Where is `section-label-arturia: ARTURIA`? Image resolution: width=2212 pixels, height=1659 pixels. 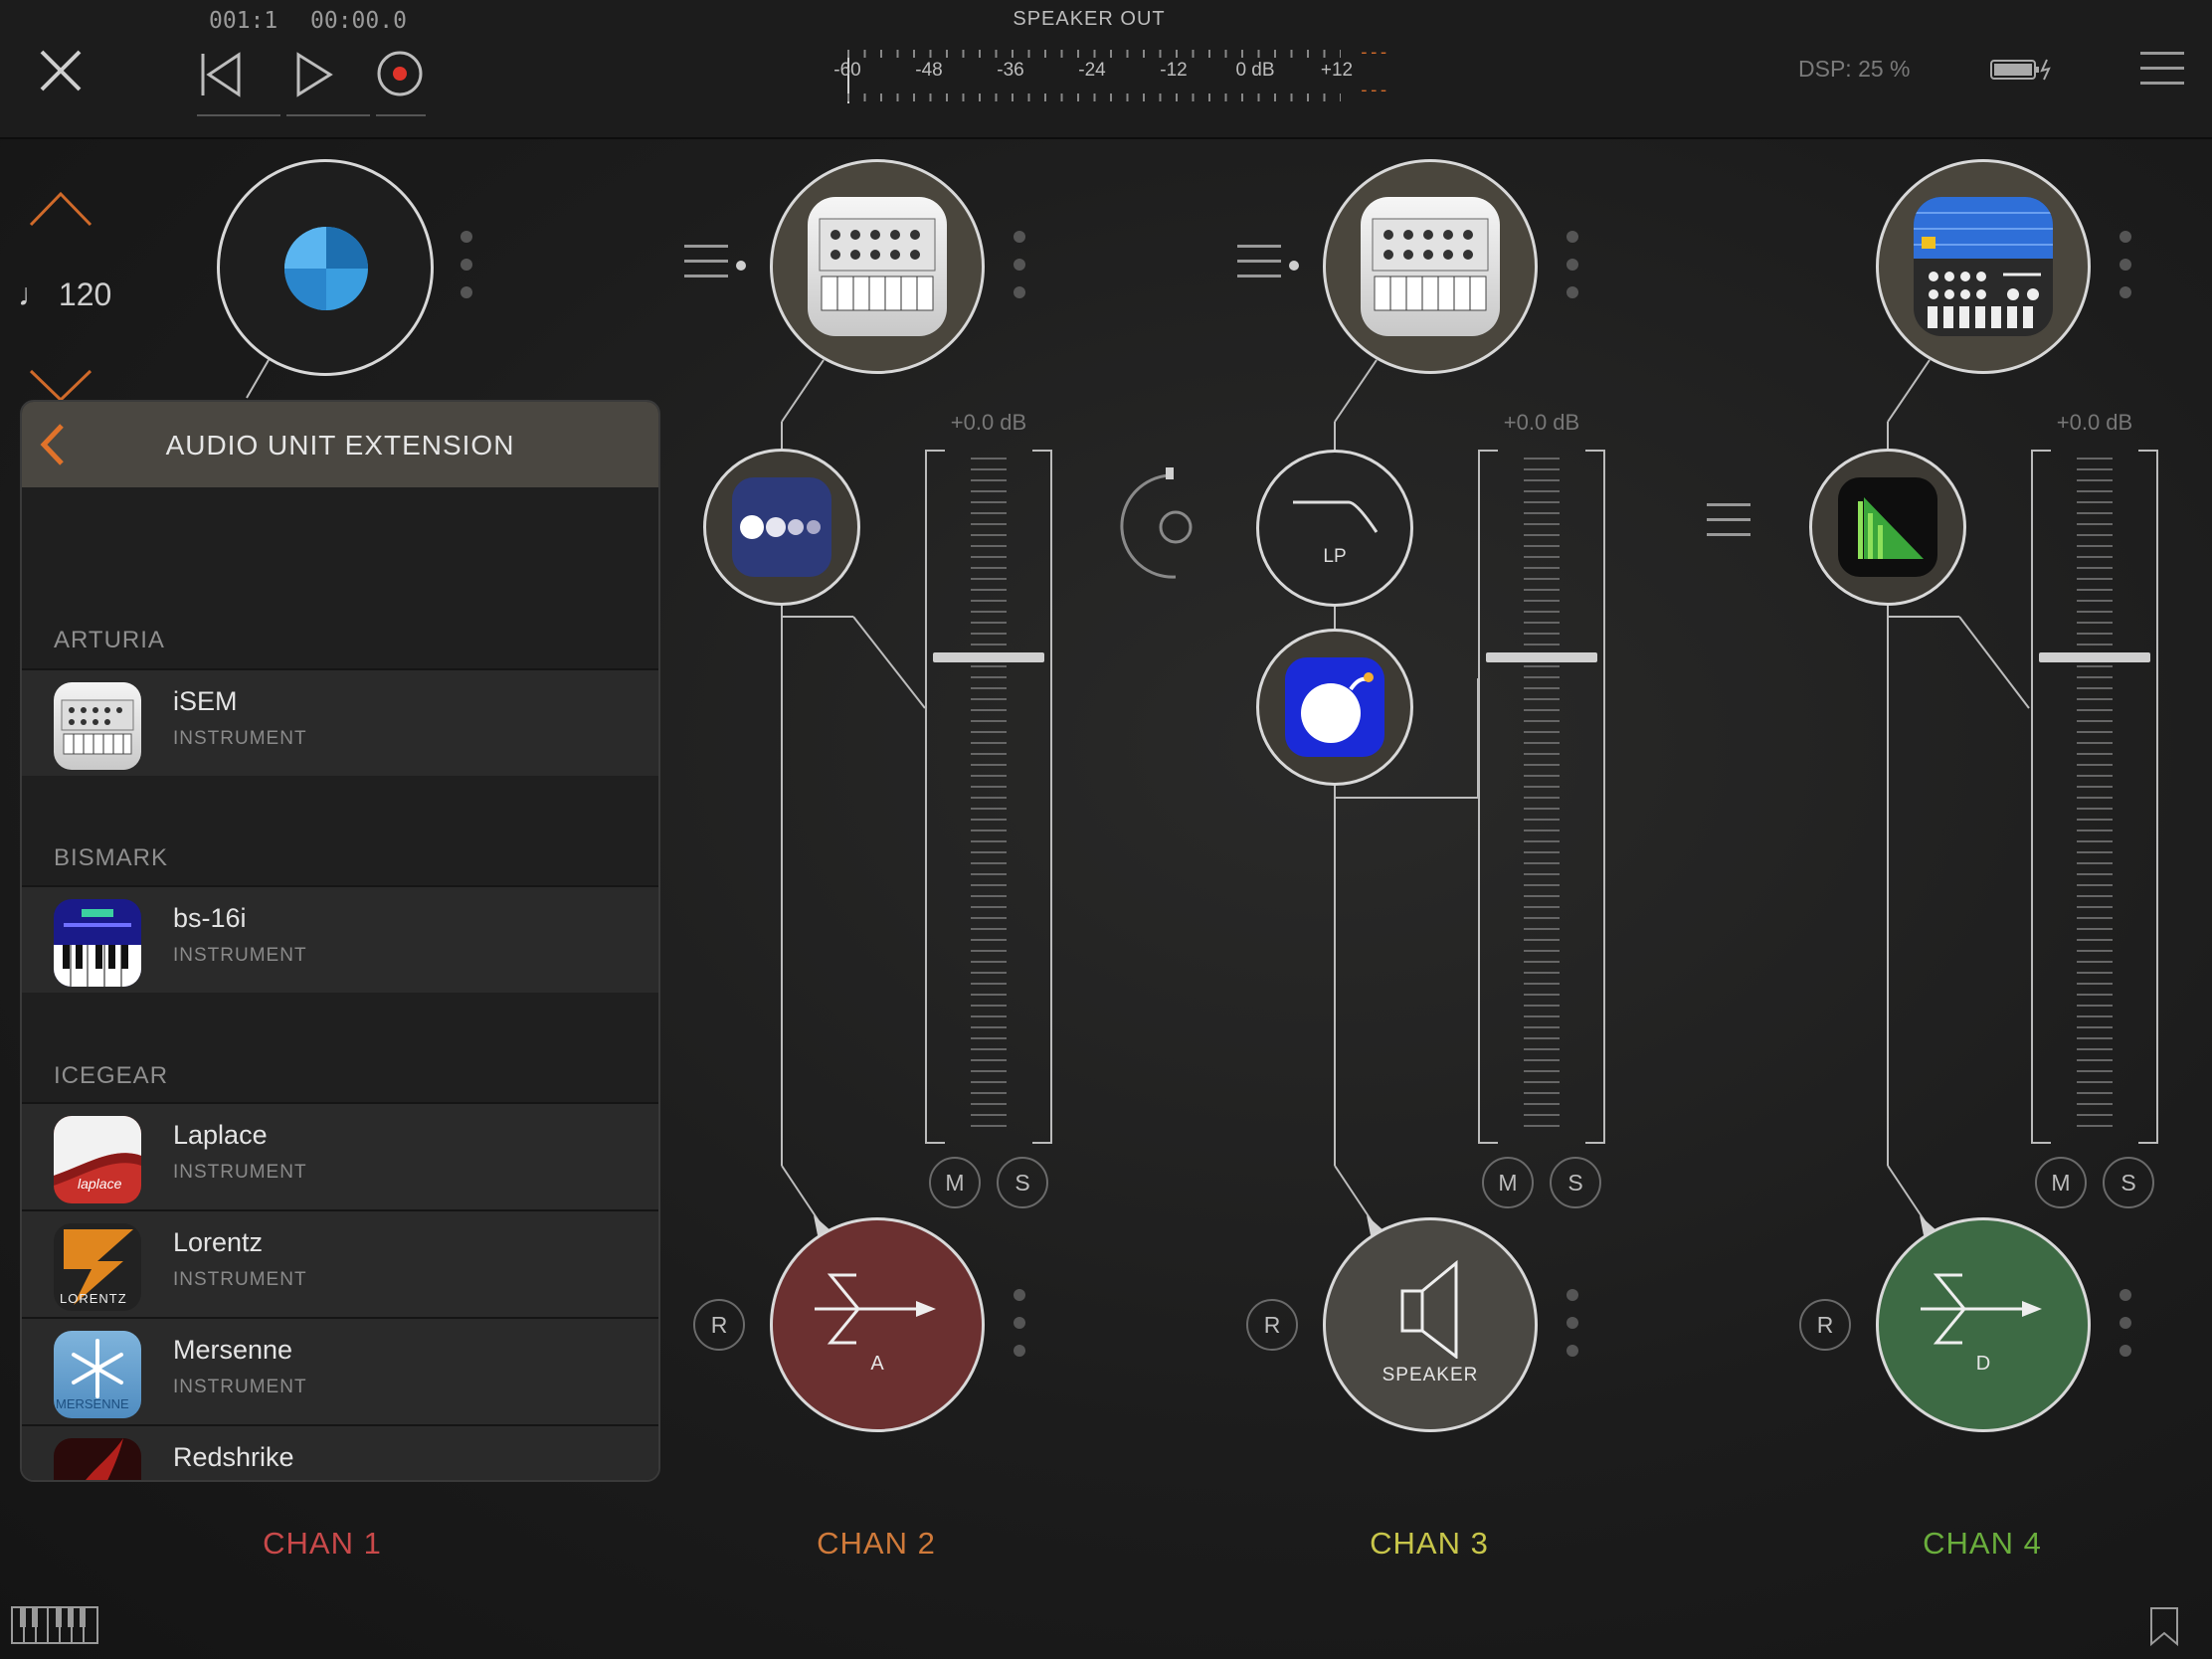
section-label-arturia: ARTURIA is located at coordinates (109, 640).